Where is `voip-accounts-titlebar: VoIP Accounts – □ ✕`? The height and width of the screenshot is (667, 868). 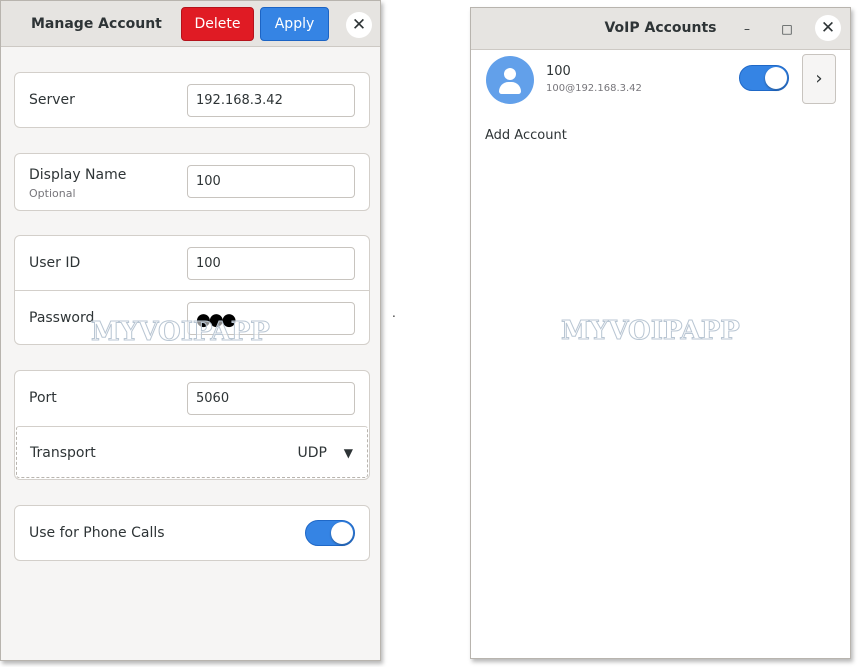
voip-accounts-titlebar: VoIP Accounts – □ ✕ is located at coordinates (660, 29).